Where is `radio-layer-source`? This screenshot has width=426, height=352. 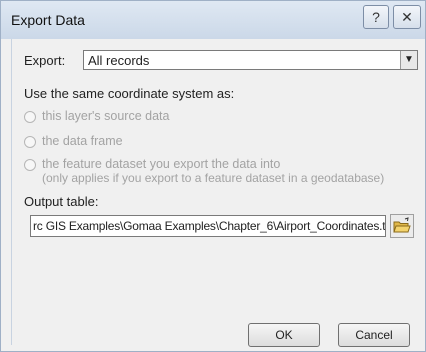 radio-layer-source is located at coordinates (30, 117).